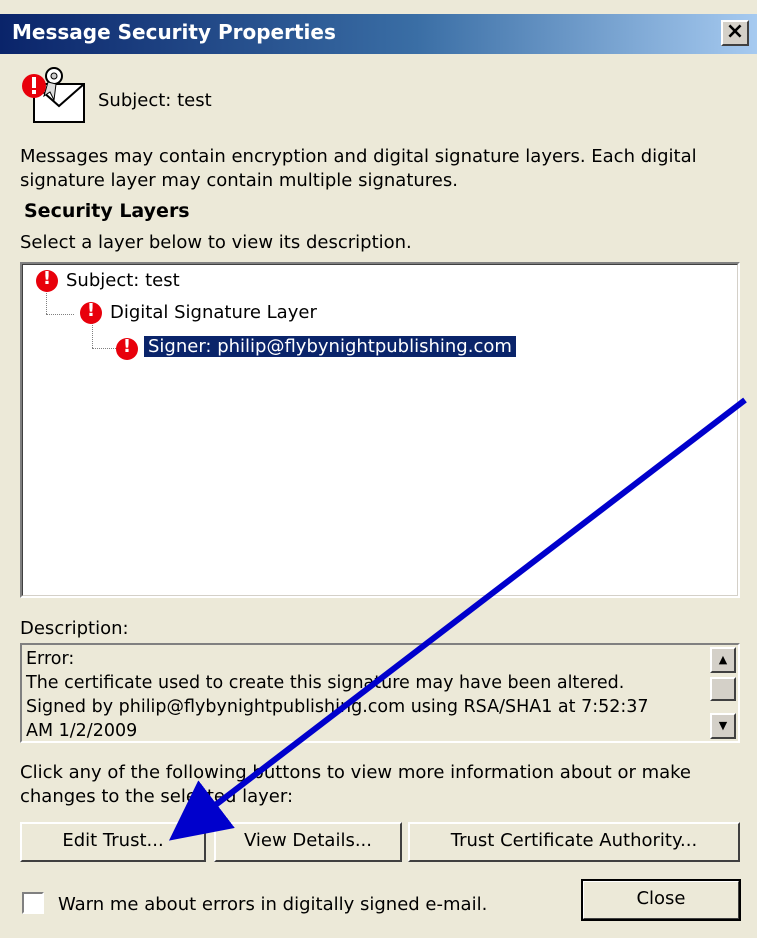 This screenshot has width=757, height=938. What do you see at coordinates (74, 628) in the screenshot?
I see `description-label: Description:` at bounding box center [74, 628].